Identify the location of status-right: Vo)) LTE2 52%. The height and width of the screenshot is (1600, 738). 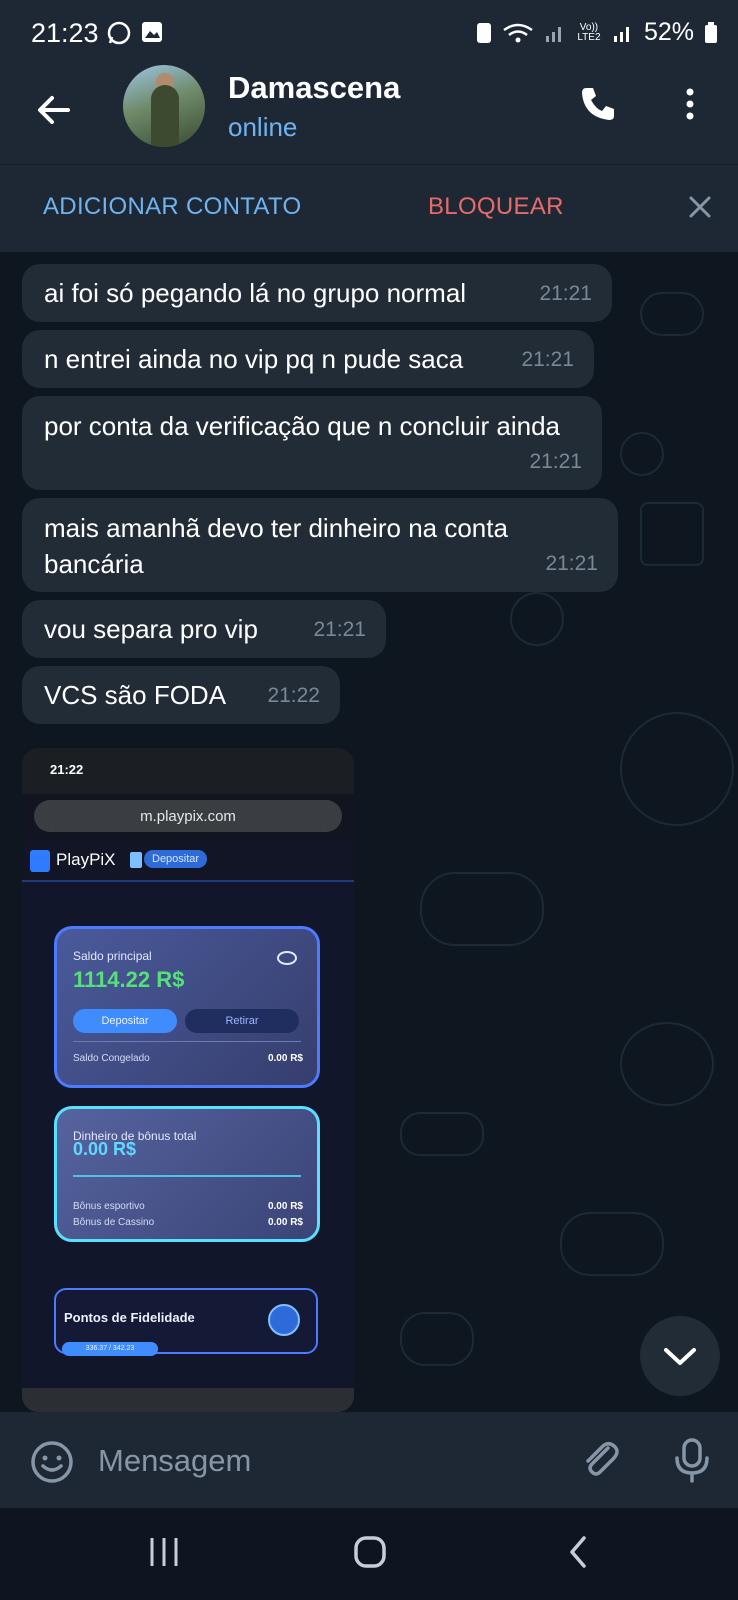
(597, 32).